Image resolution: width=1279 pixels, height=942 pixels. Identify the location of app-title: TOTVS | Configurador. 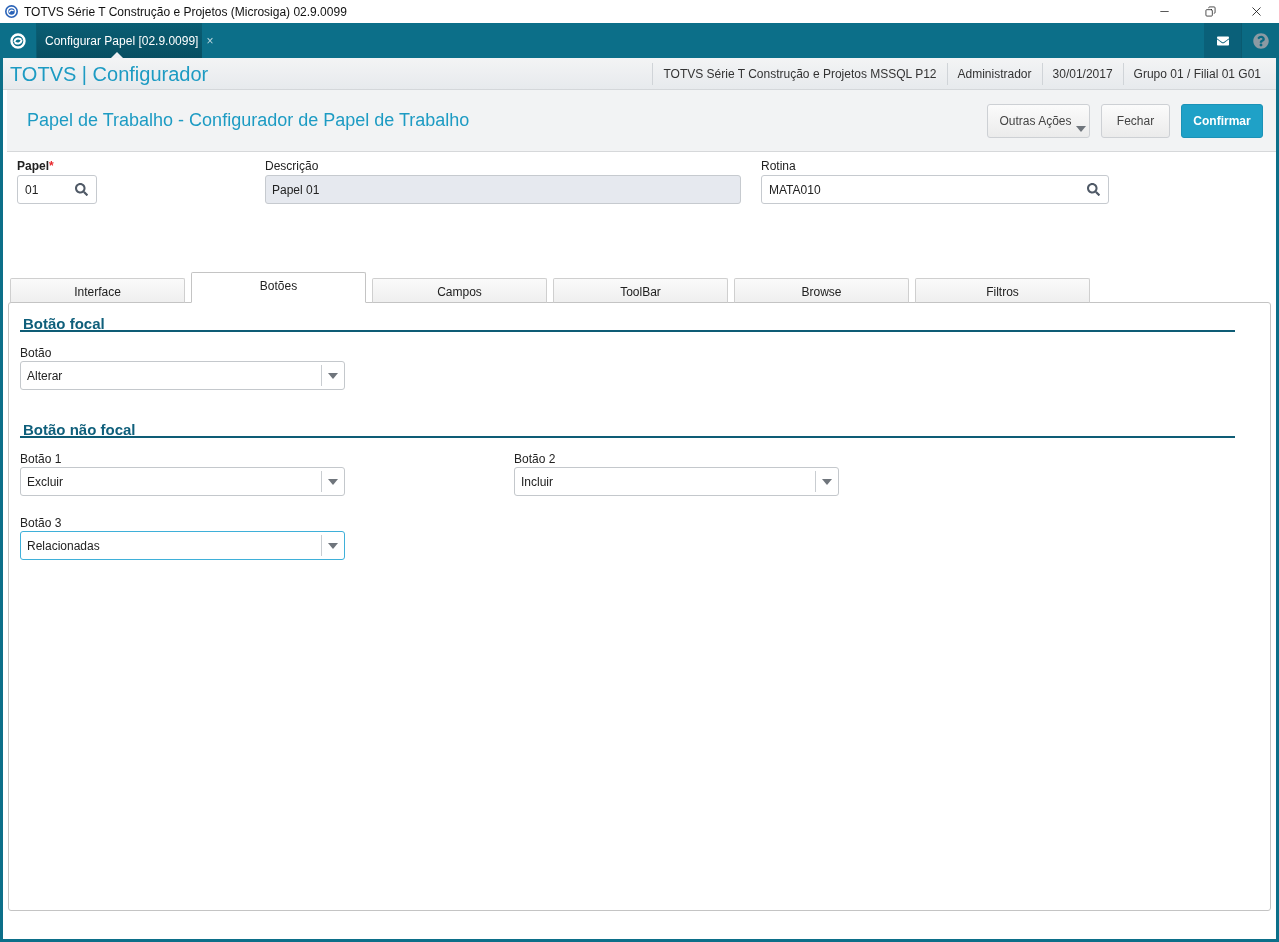
(109, 73).